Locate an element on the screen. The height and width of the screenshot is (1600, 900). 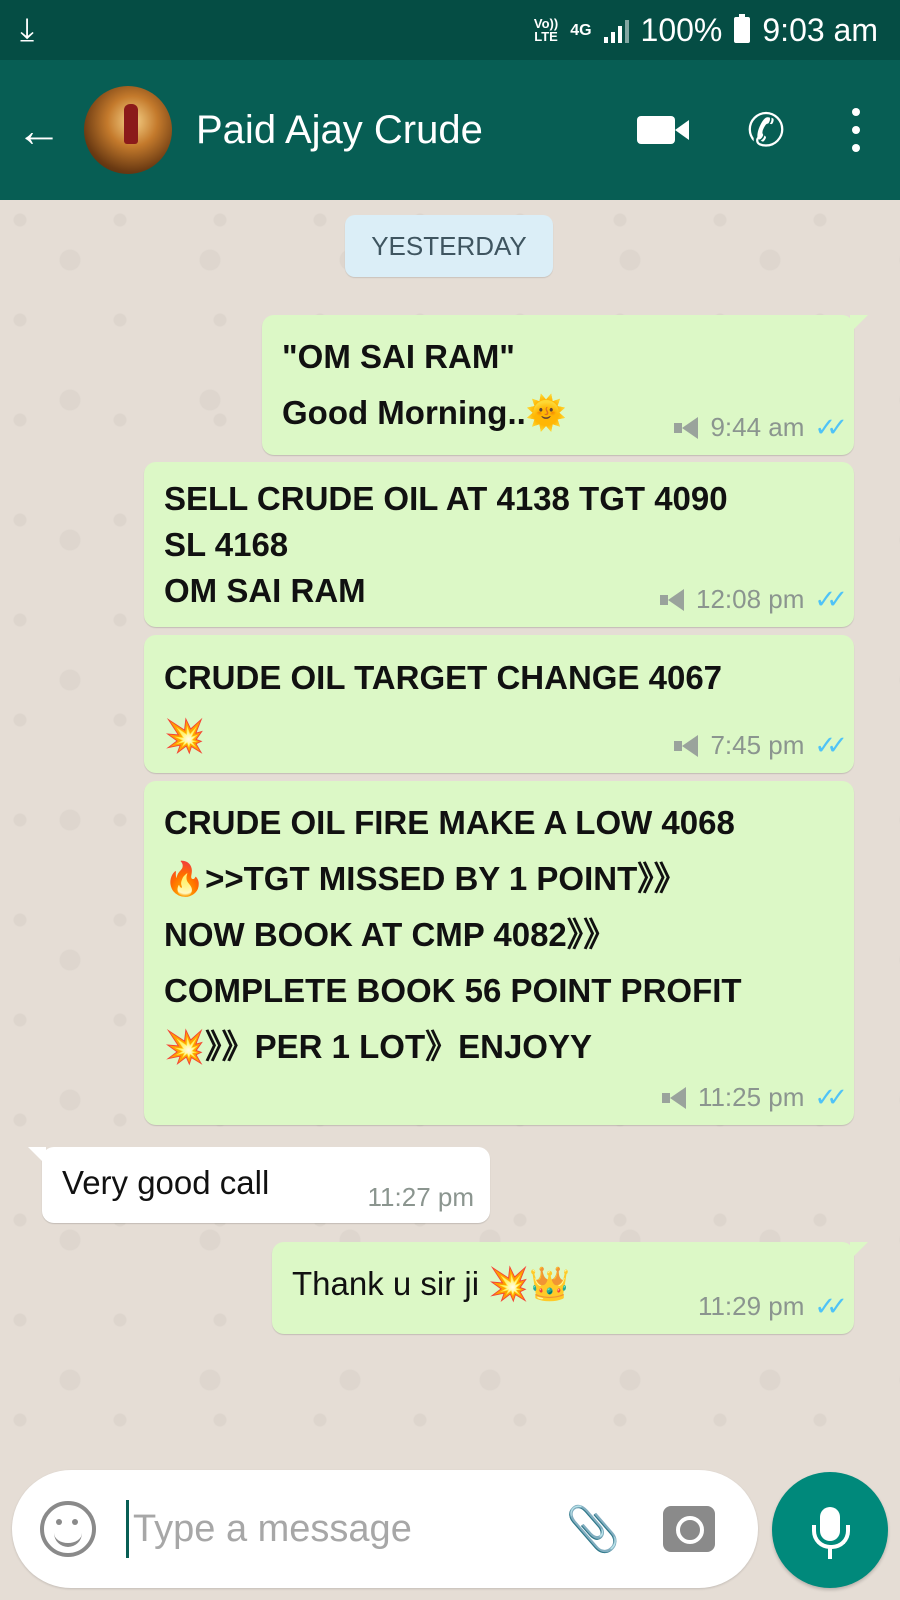
status-bar: ⤓ Vo)) LTE 4G 100% 9:03 am is located at coordinates (450, 30).